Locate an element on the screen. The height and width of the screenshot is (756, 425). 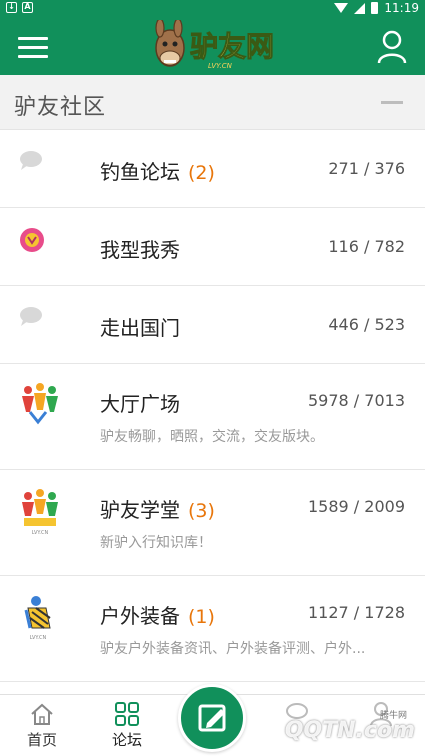
nav-forum: 论坛 is located at coordinates (127, 725).